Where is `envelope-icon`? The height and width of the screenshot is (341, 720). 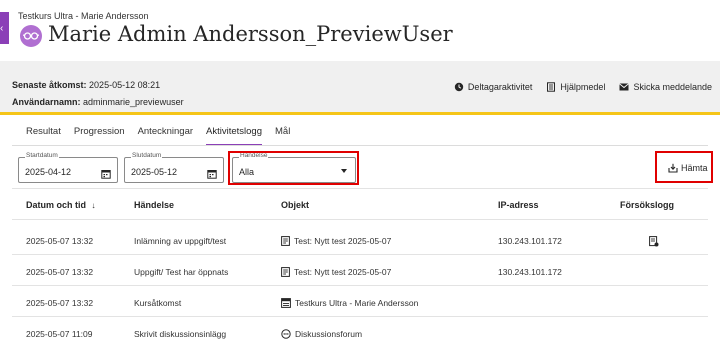
envelope-icon is located at coordinates (624, 87).